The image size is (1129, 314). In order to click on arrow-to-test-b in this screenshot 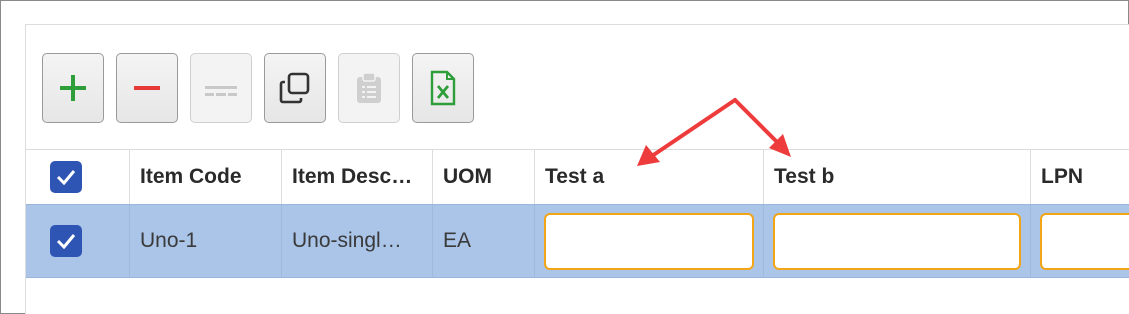, I will do `click(762, 127)`.